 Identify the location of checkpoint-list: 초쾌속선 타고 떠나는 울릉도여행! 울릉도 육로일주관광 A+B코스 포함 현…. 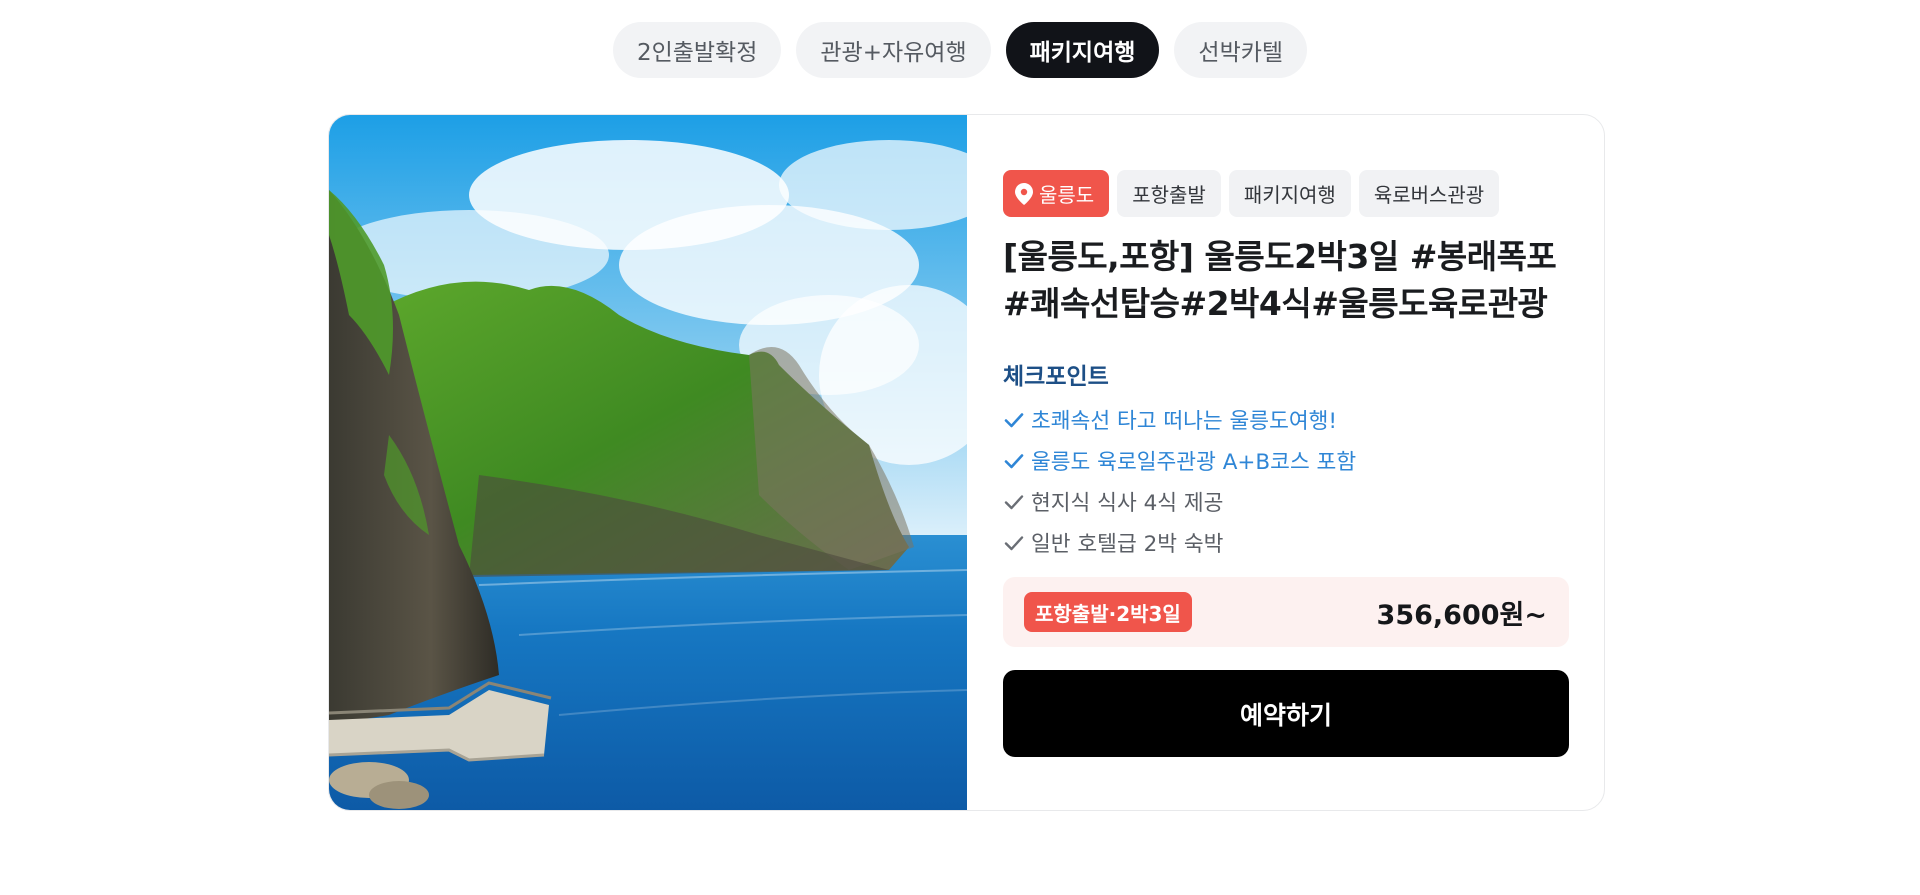
(1286, 481).